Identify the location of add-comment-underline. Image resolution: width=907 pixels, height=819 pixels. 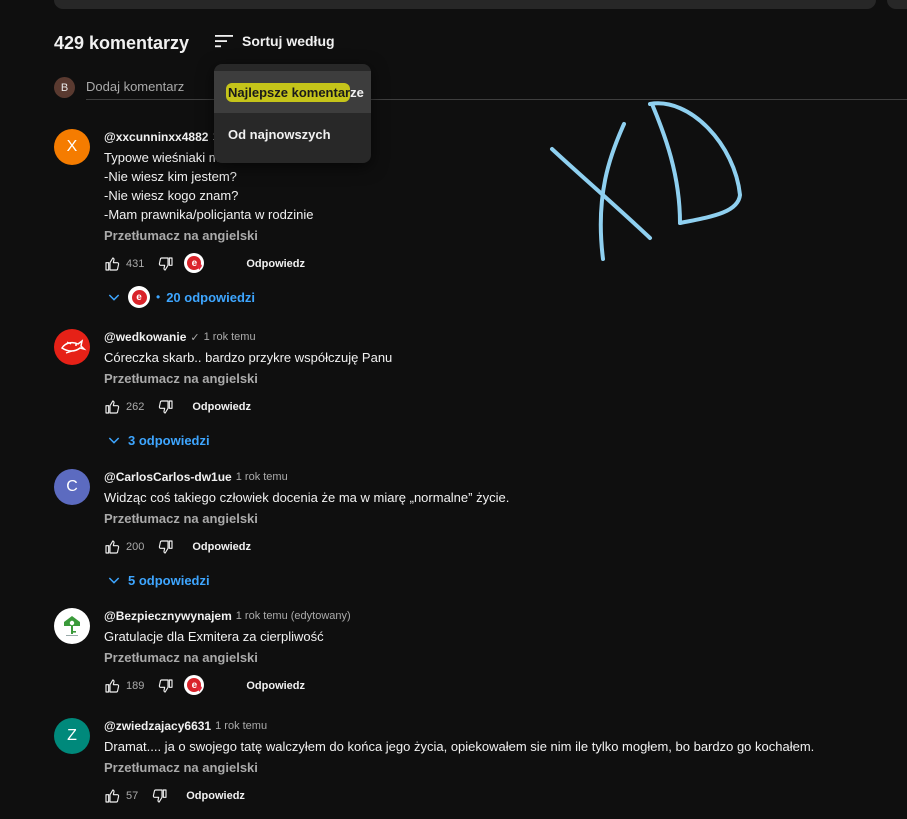
(496, 99).